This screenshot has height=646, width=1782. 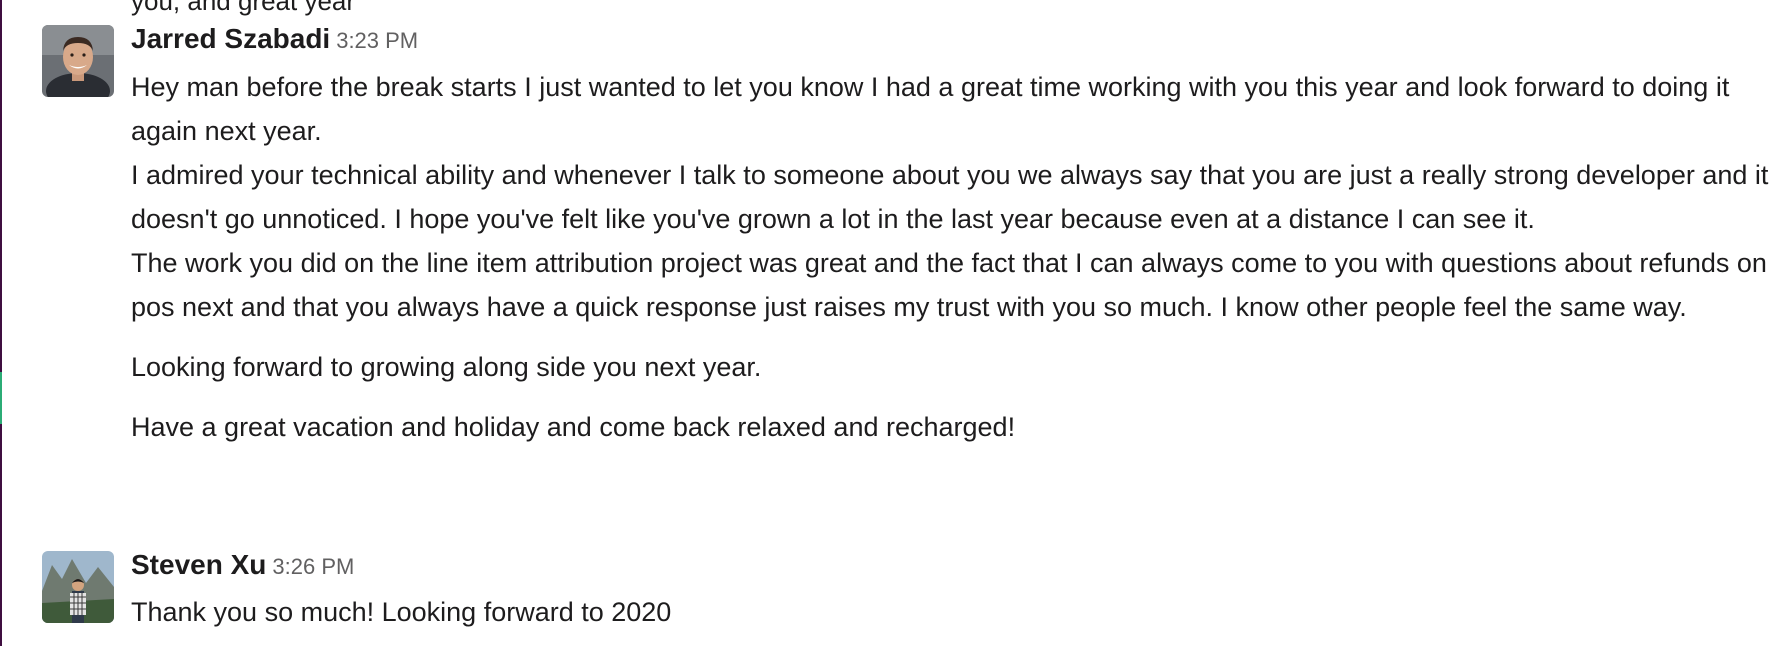 I want to click on previous-message-fragment: you, and great year, so click(x=243, y=8).